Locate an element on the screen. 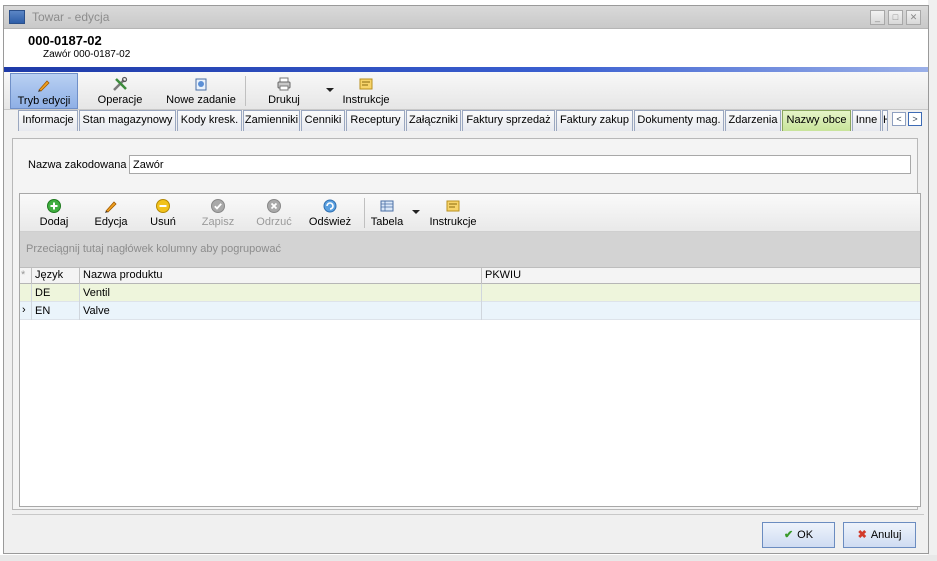 This screenshot has width=937, height=561. column-header-product-name: Nazwa produktu is located at coordinates (281, 276).